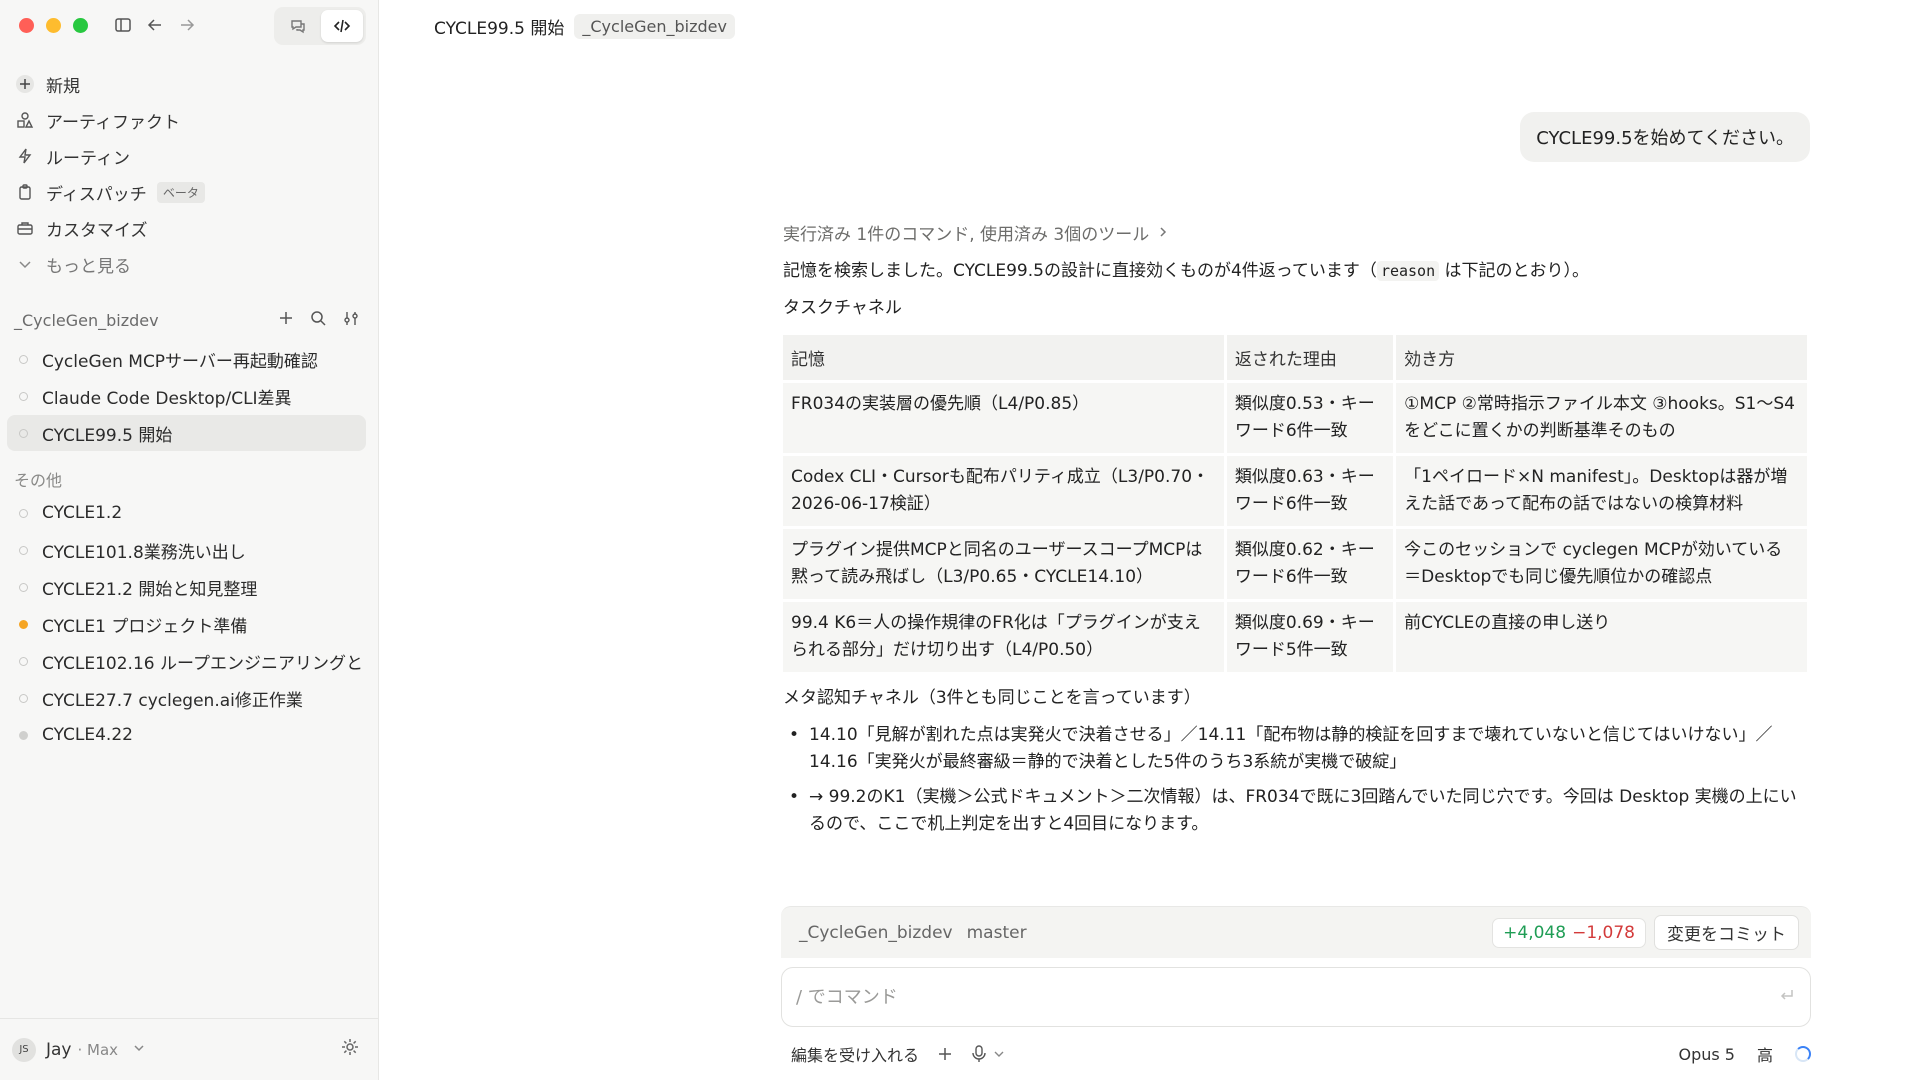 The image size is (1920, 1080). What do you see at coordinates (25, 228) in the screenshot?
I see `briefcase-icon` at bounding box center [25, 228].